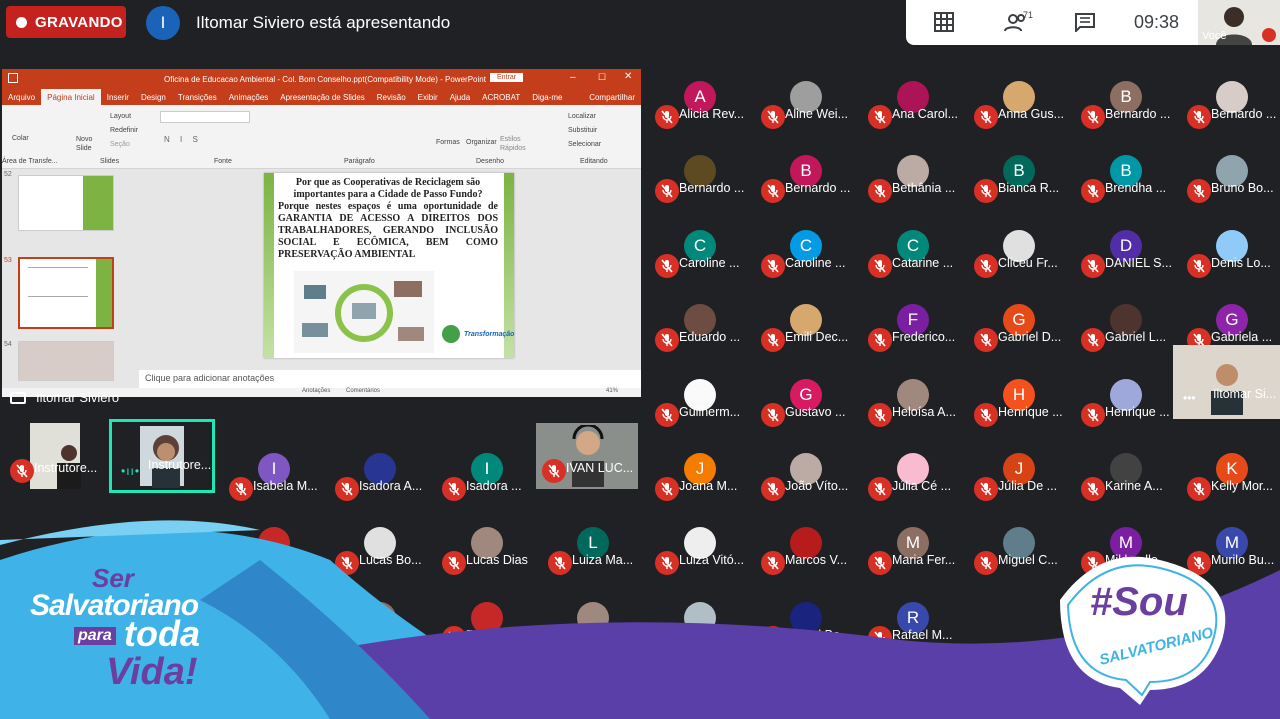 The height and width of the screenshot is (719, 1280). Describe the element at coordinates (1085, 22) in the screenshot. I see `chat-icon` at that location.